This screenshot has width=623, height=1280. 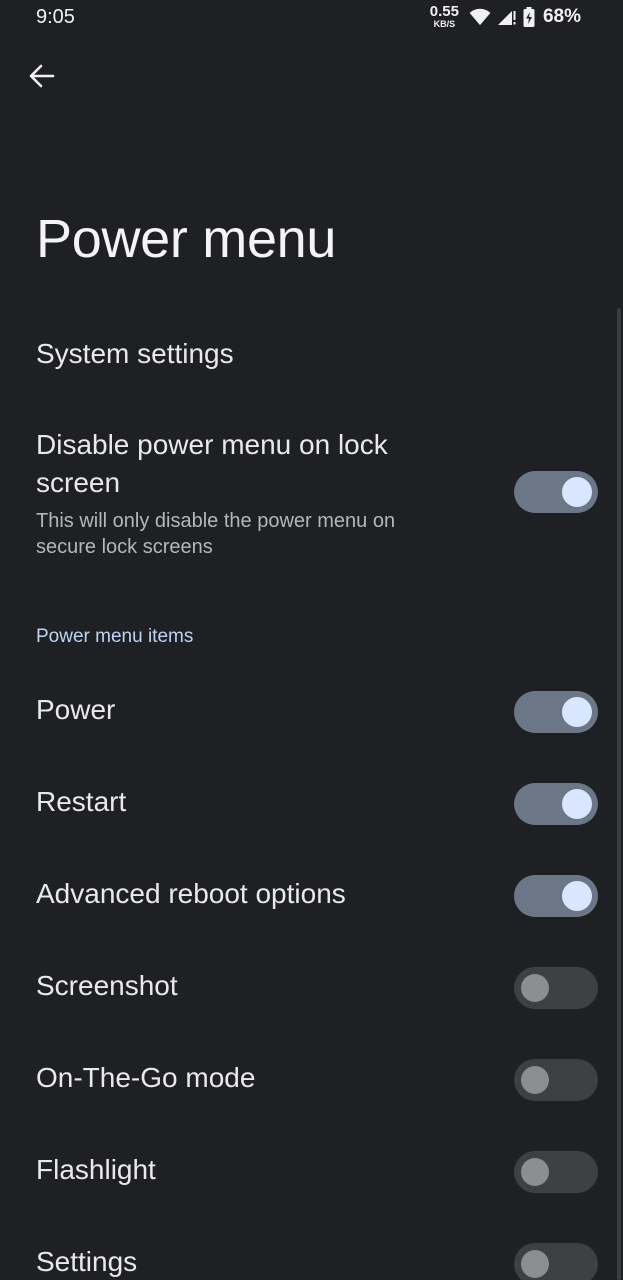 I want to click on item-label-settings: Settings, so click(x=87, y=1261).